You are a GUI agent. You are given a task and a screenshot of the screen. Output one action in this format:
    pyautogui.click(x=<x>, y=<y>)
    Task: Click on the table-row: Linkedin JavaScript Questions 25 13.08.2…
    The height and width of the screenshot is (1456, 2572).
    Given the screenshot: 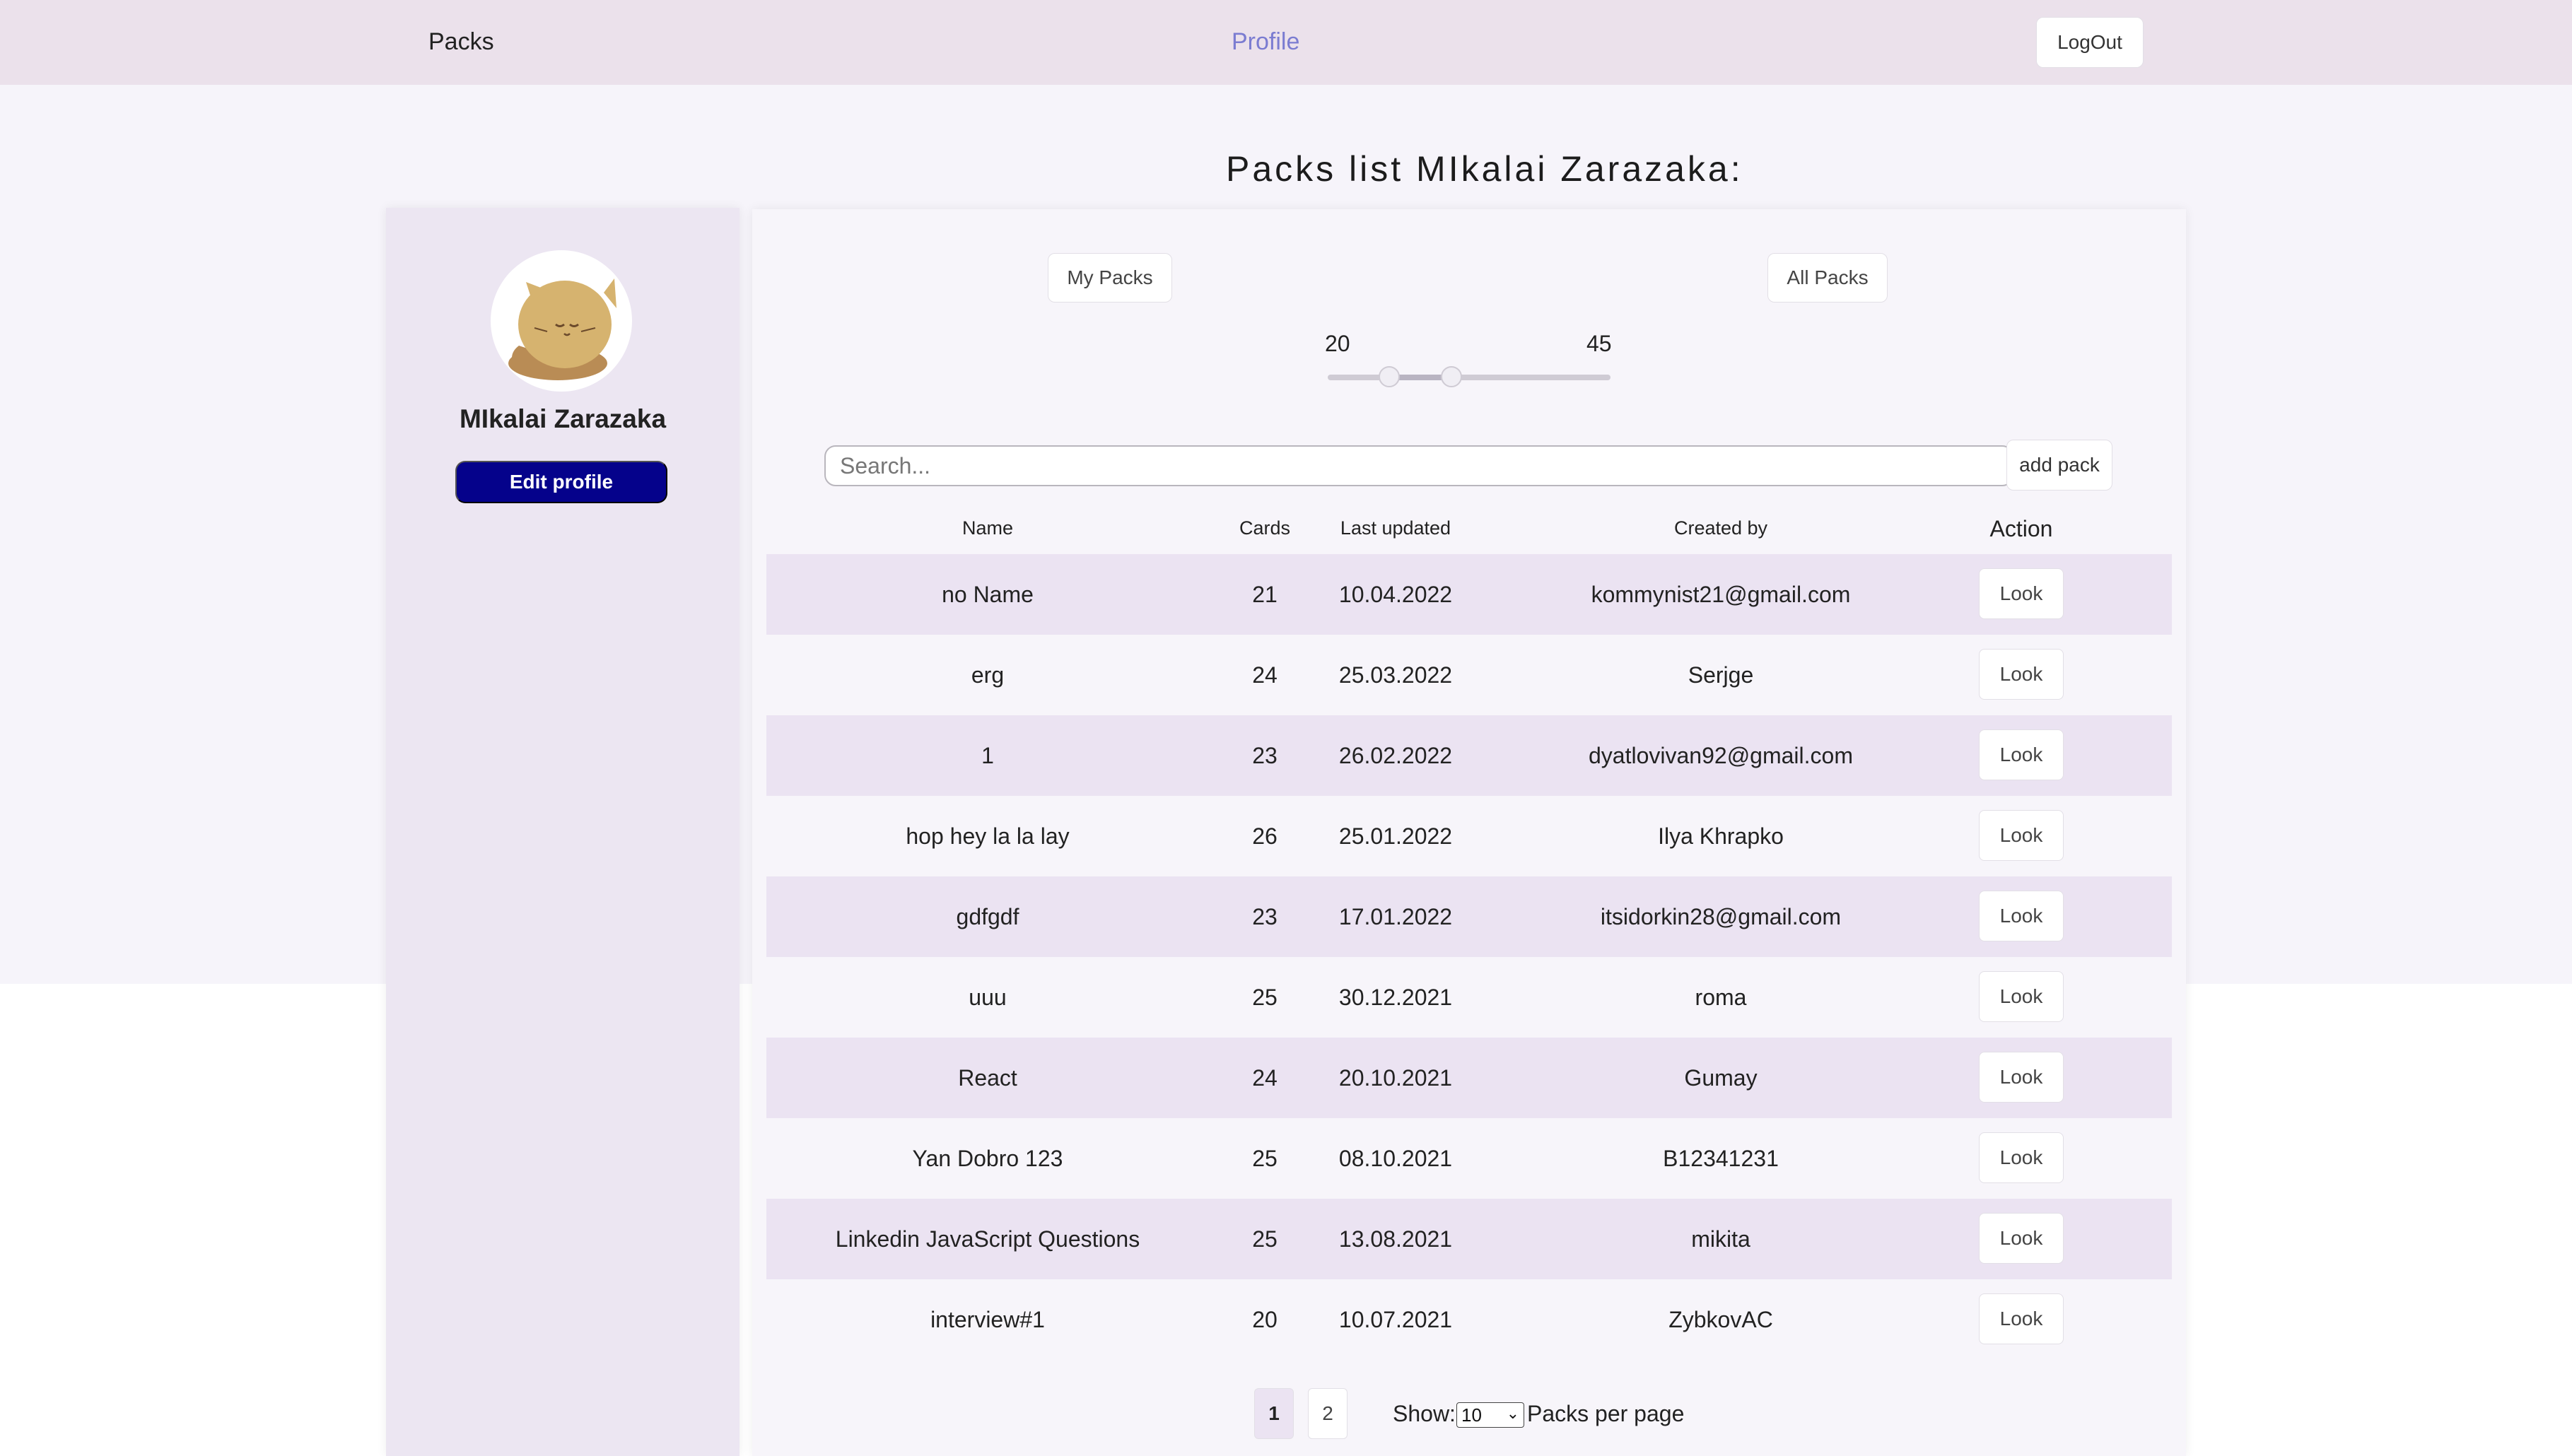 What is the action you would take?
    pyautogui.click(x=1469, y=1239)
    